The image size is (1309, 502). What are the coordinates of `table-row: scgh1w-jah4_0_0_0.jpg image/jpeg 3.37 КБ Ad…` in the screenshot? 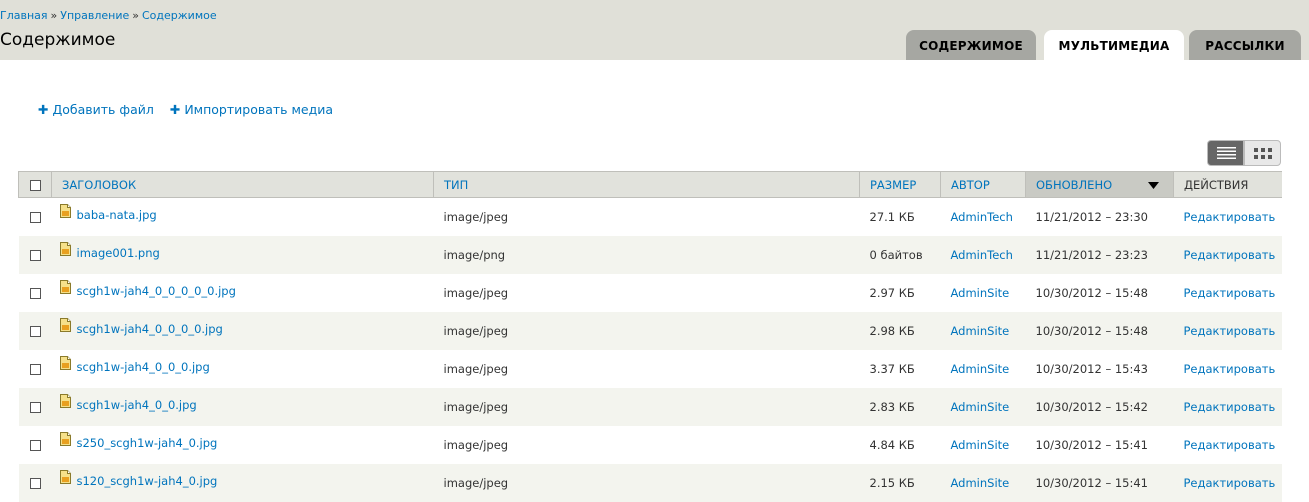 It's located at (650, 368).